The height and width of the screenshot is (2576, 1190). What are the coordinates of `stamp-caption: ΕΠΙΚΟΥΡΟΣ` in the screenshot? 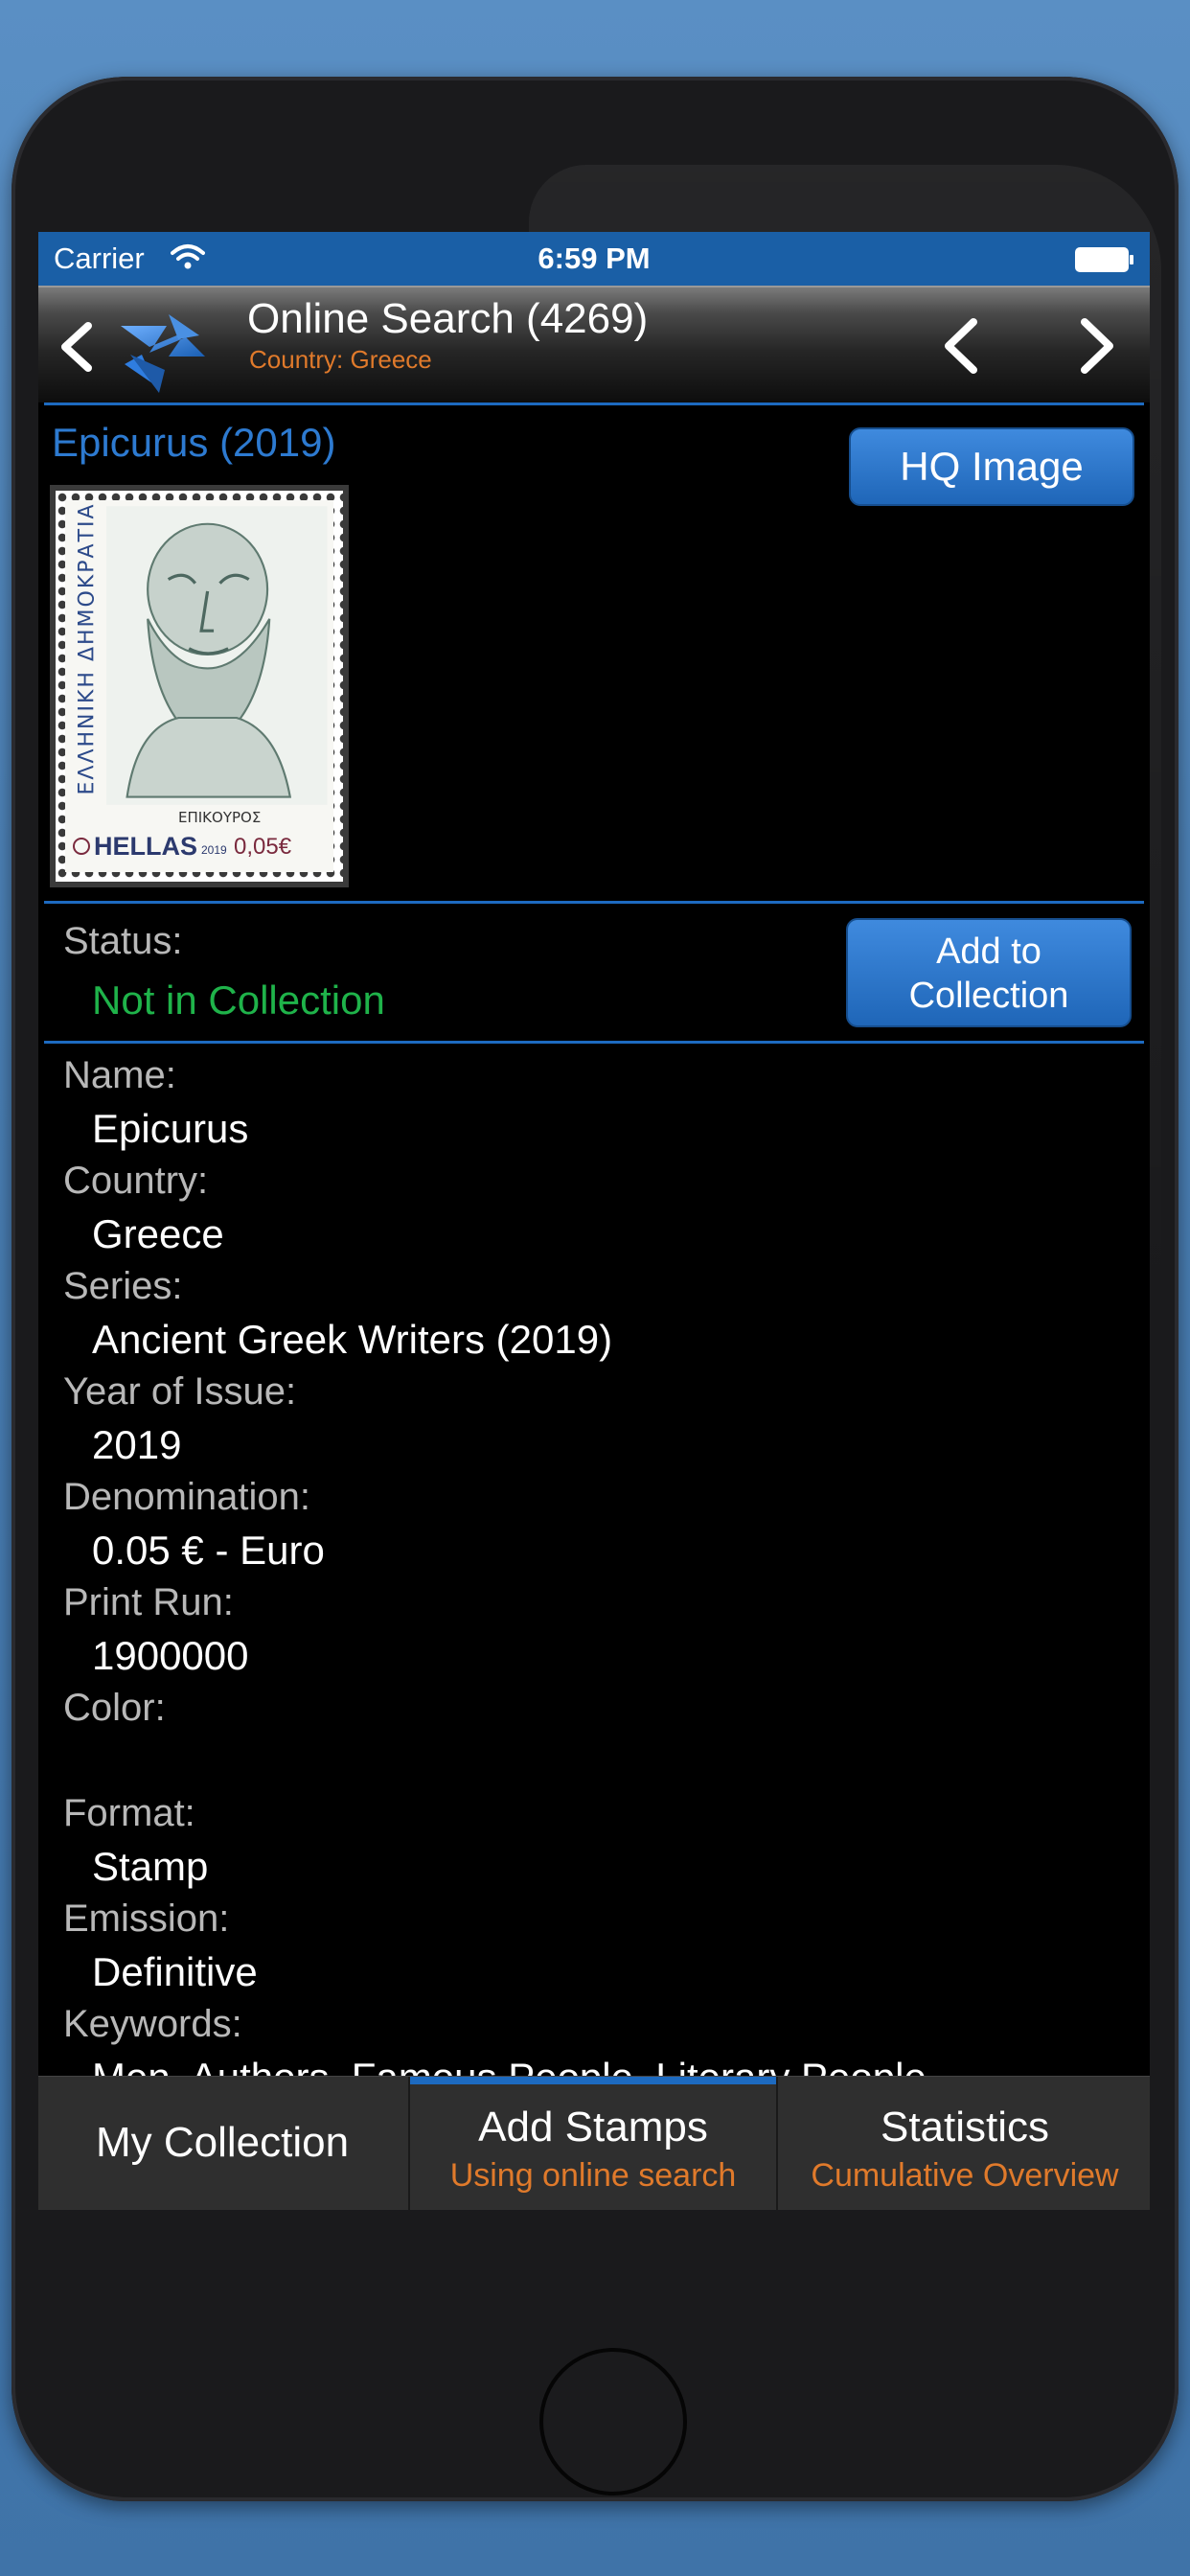 It's located at (220, 817).